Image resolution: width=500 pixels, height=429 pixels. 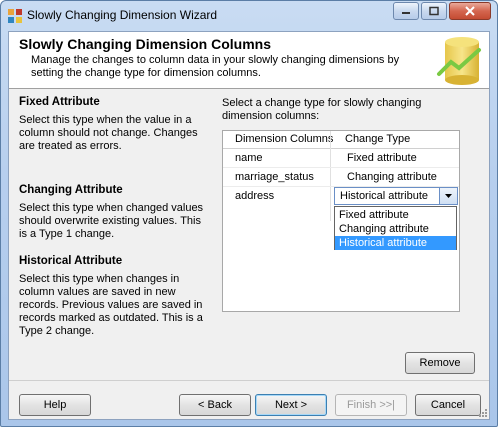 I want to click on changing-attribute-heading: Changing Attribute, so click(x=71, y=190).